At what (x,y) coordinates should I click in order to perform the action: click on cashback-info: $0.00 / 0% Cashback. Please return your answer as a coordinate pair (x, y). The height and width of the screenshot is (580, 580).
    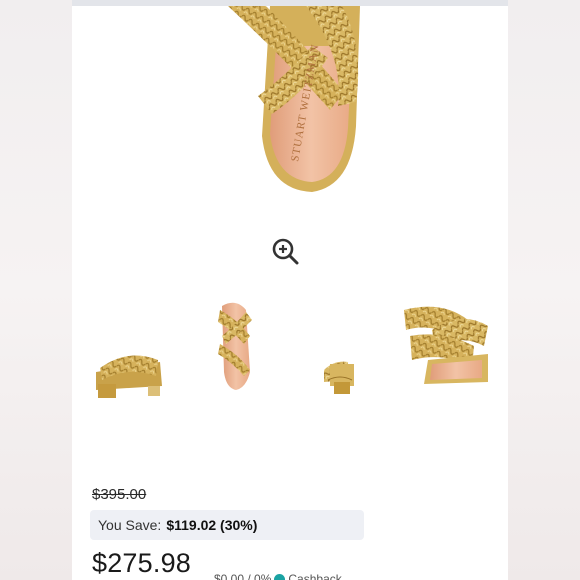
    Looking at the image, I should click on (278, 576).